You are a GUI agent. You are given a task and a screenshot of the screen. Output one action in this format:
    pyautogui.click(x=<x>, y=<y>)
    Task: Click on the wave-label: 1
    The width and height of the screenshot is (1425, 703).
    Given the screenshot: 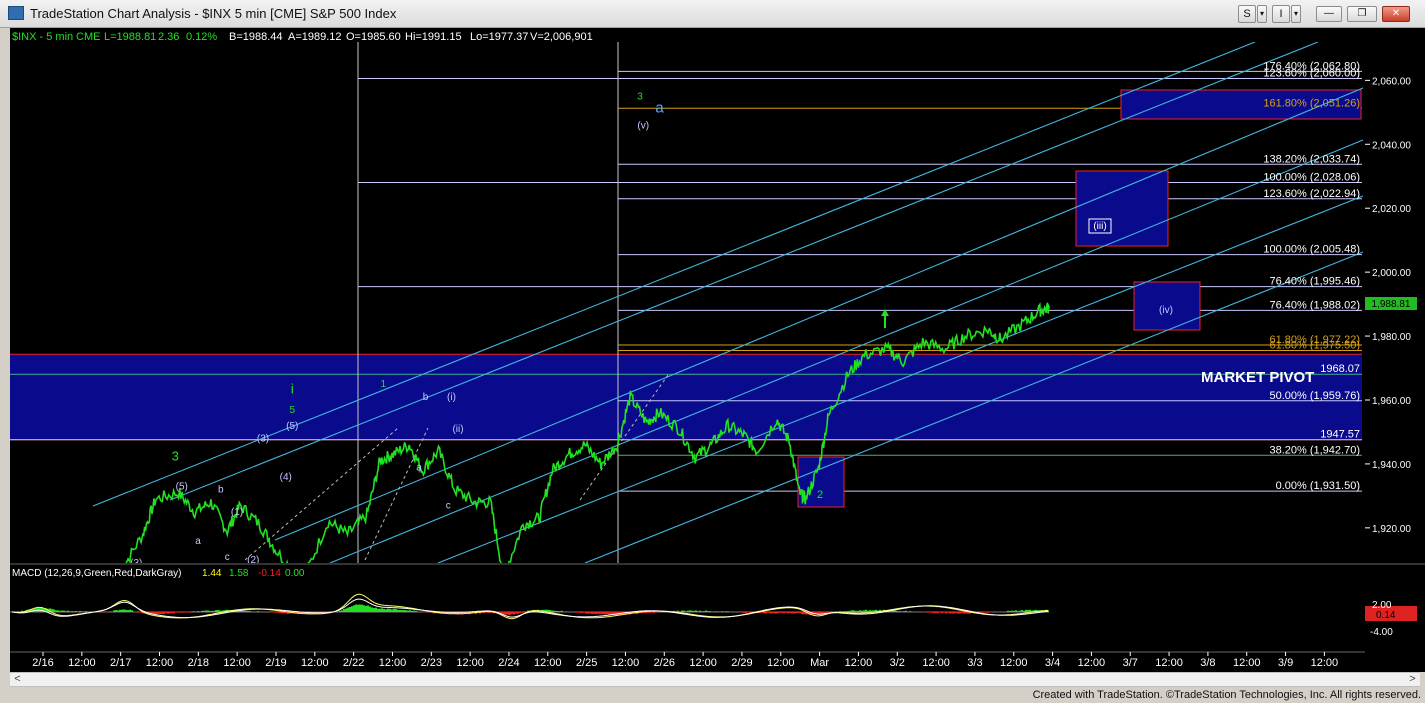 What is the action you would take?
    pyautogui.click(x=383, y=384)
    